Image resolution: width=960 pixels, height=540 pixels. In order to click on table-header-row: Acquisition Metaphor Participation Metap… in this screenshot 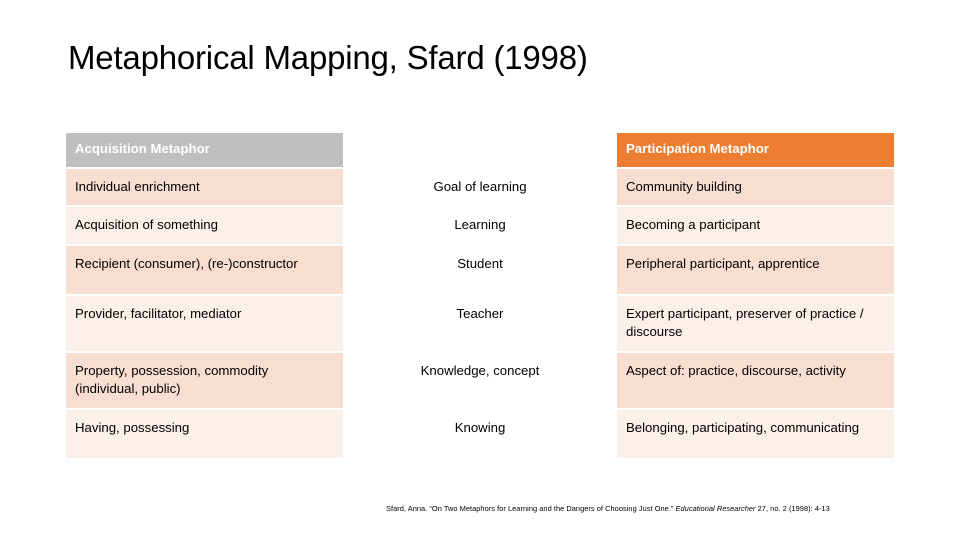, I will do `click(480, 150)`.